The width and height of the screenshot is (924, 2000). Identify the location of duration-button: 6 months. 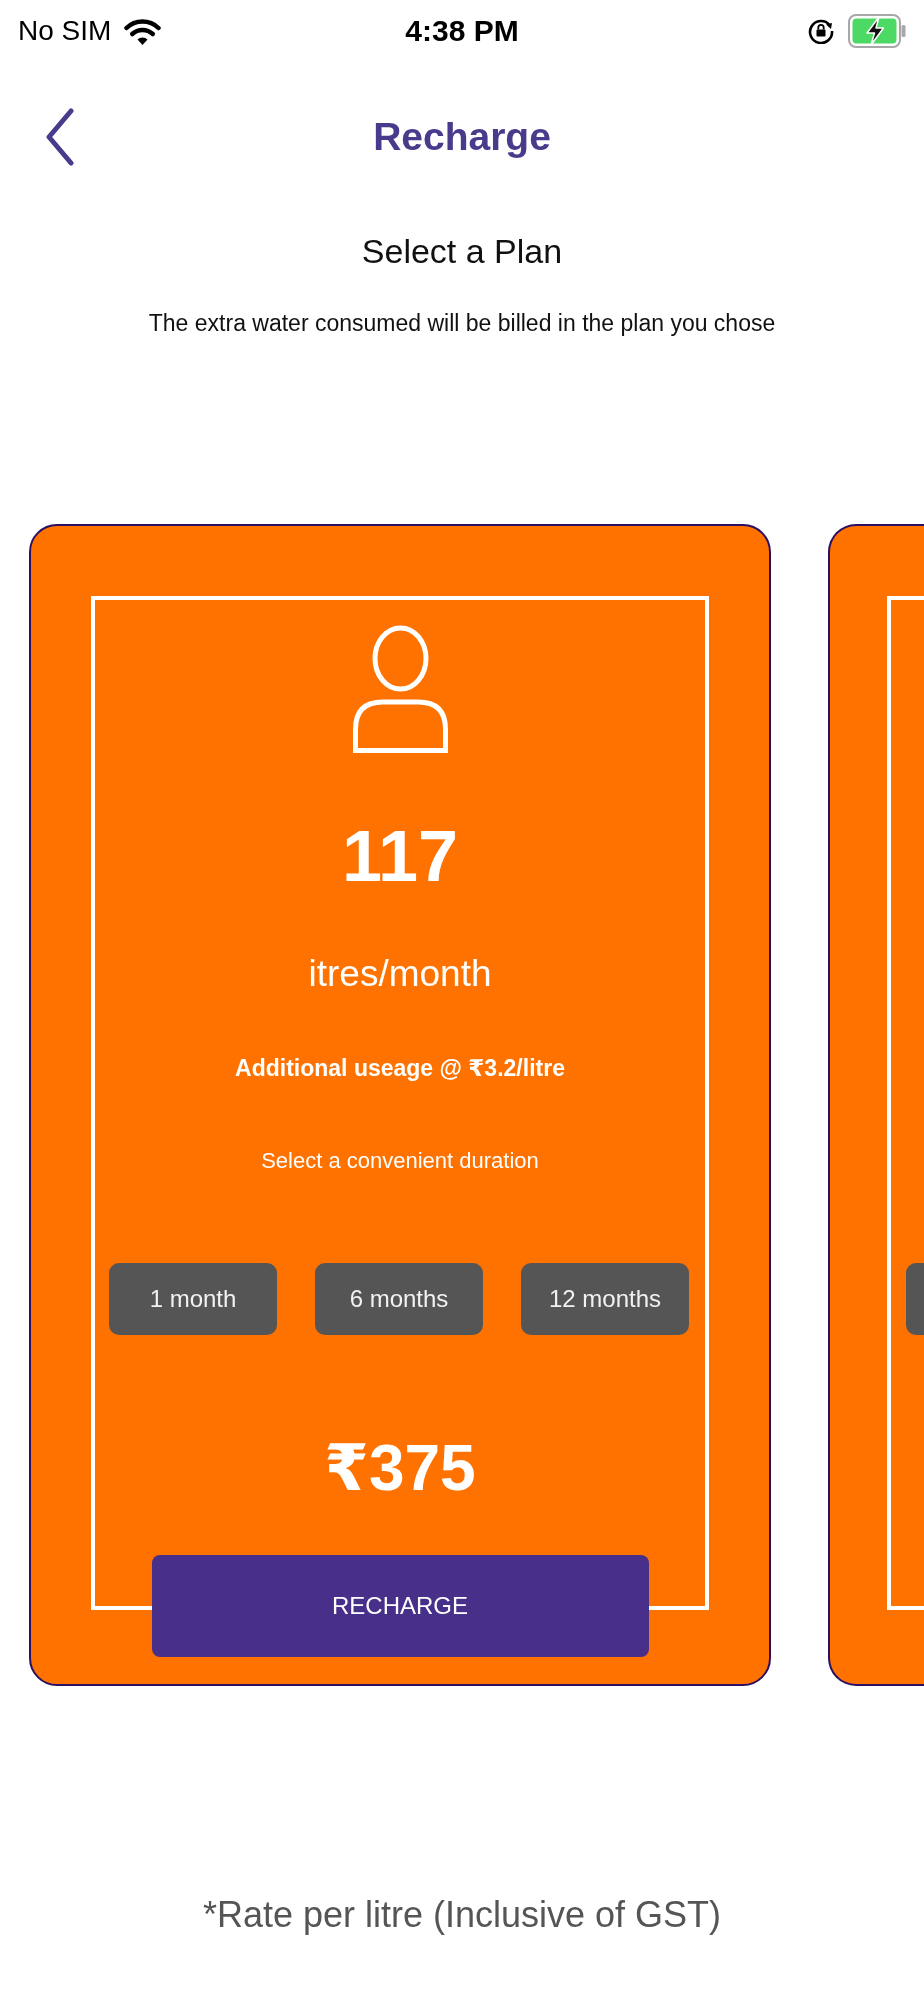
(399, 1299).